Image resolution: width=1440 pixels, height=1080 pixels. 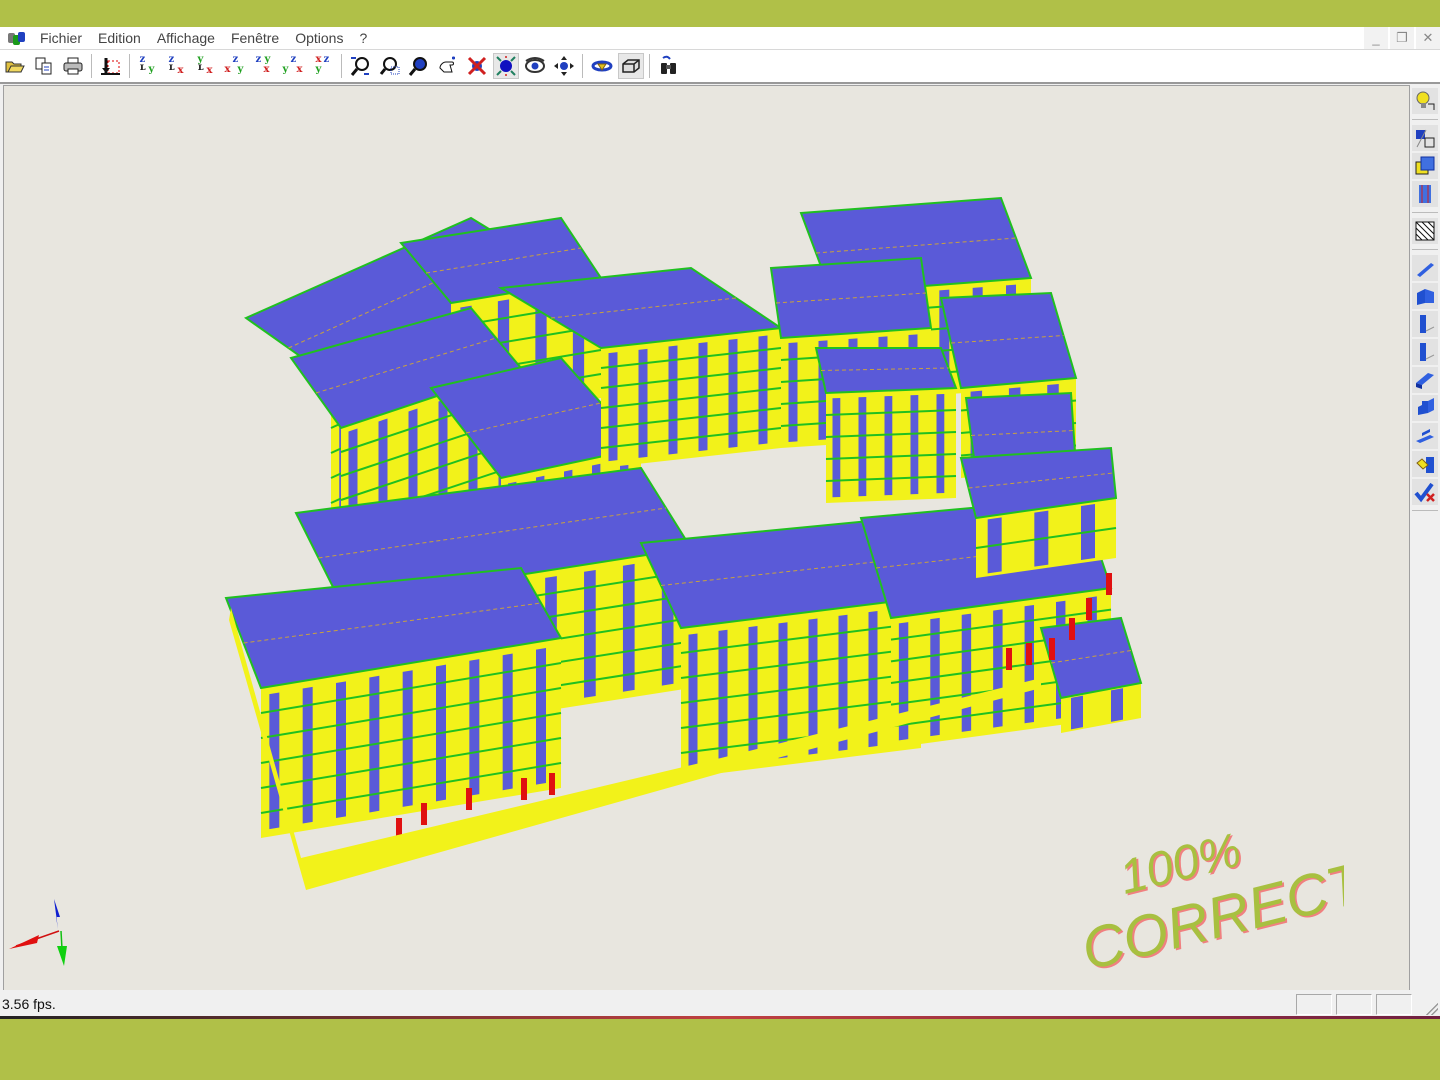 I want to click on binoculars-icon, so click(x=668, y=64).